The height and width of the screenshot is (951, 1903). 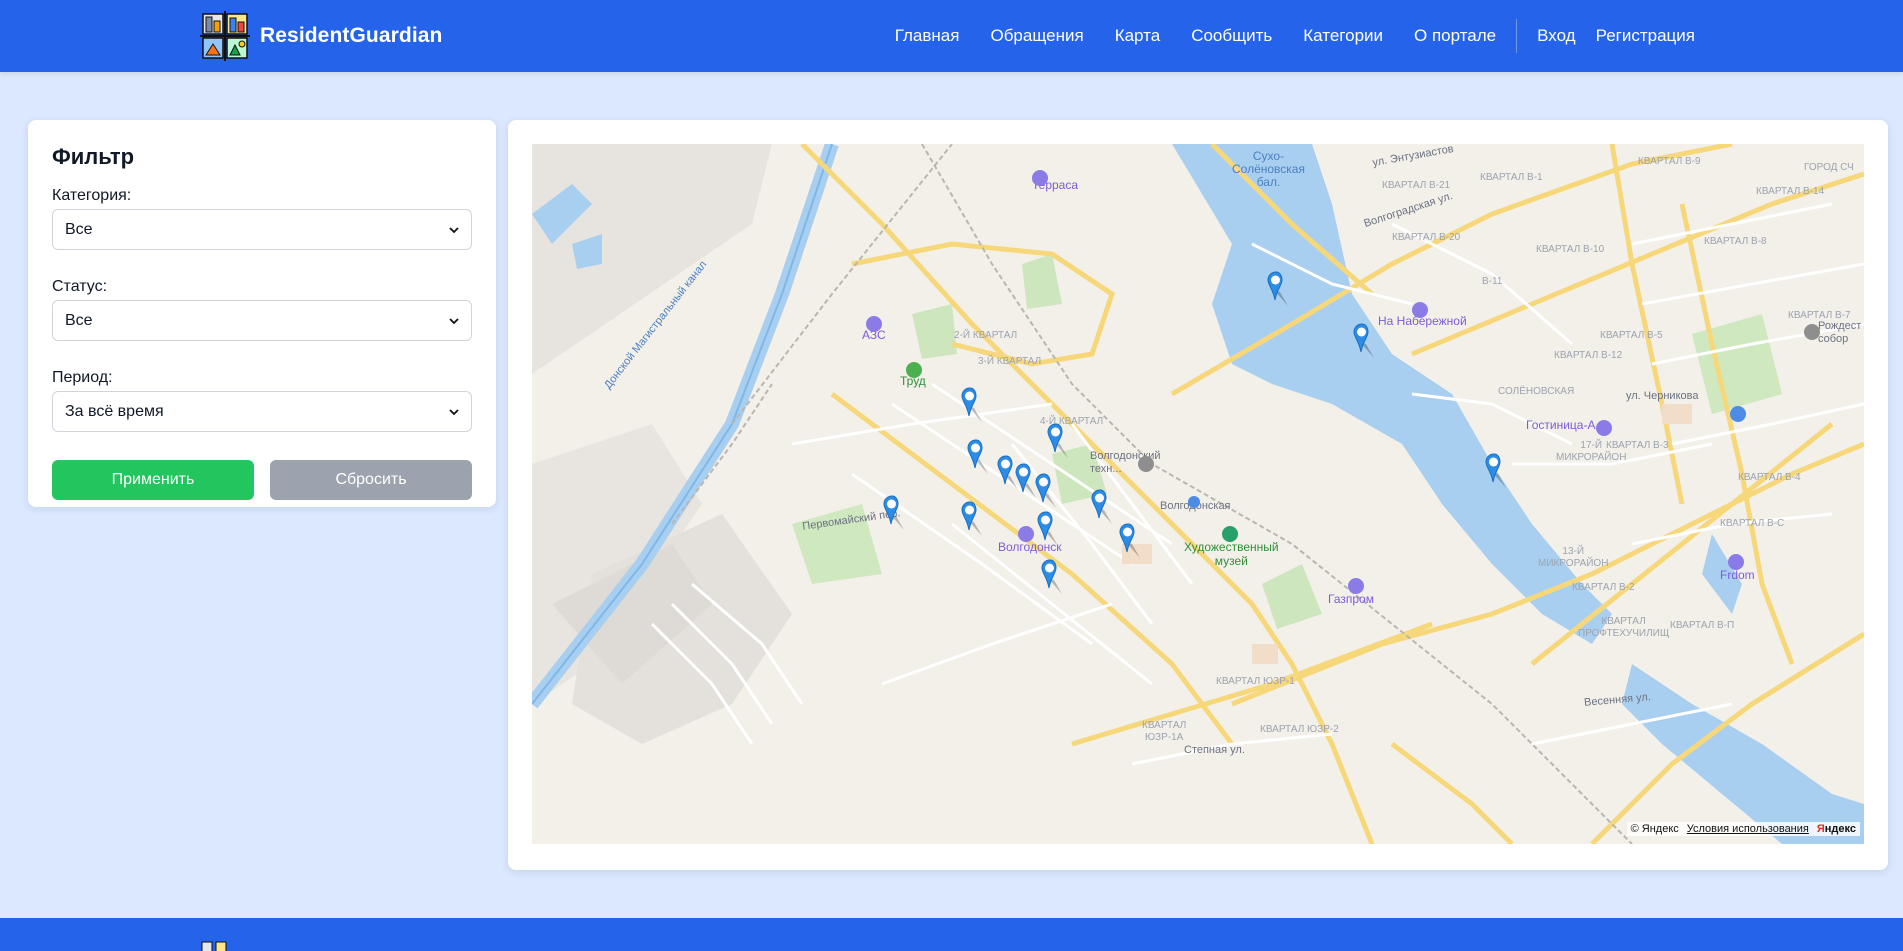 What do you see at coordinates (1231, 554) in the screenshot?
I see `poi-museum: Художественный музей` at bounding box center [1231, 554].